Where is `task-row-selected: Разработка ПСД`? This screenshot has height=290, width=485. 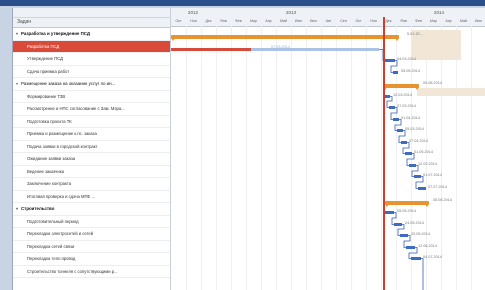
task-row-selected: Разработка ПСД is located at coordinates (91, 46).